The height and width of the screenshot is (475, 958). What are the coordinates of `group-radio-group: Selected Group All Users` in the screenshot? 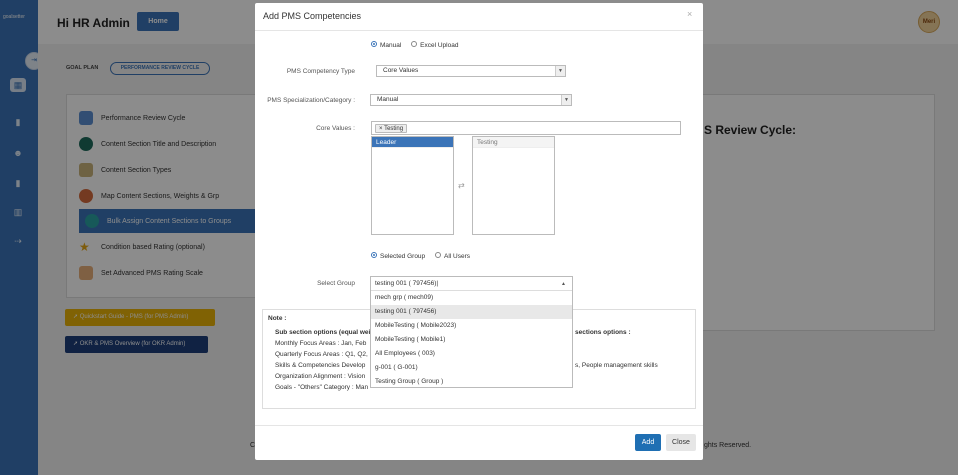 It's located at (424, 256).